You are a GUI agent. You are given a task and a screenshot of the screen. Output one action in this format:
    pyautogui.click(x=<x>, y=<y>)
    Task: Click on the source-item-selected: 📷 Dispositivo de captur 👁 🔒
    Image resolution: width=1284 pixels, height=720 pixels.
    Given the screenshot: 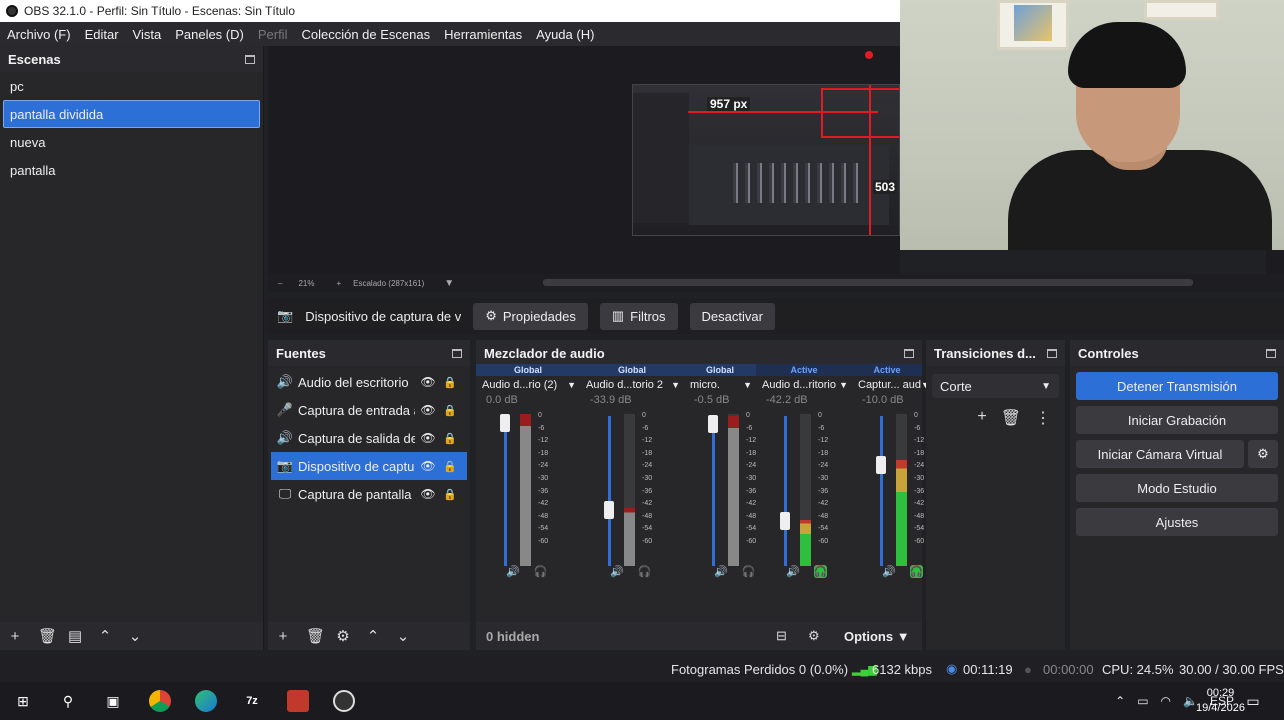 What is the action you would take?
    pyautogui.click(x=369, y=466)
    